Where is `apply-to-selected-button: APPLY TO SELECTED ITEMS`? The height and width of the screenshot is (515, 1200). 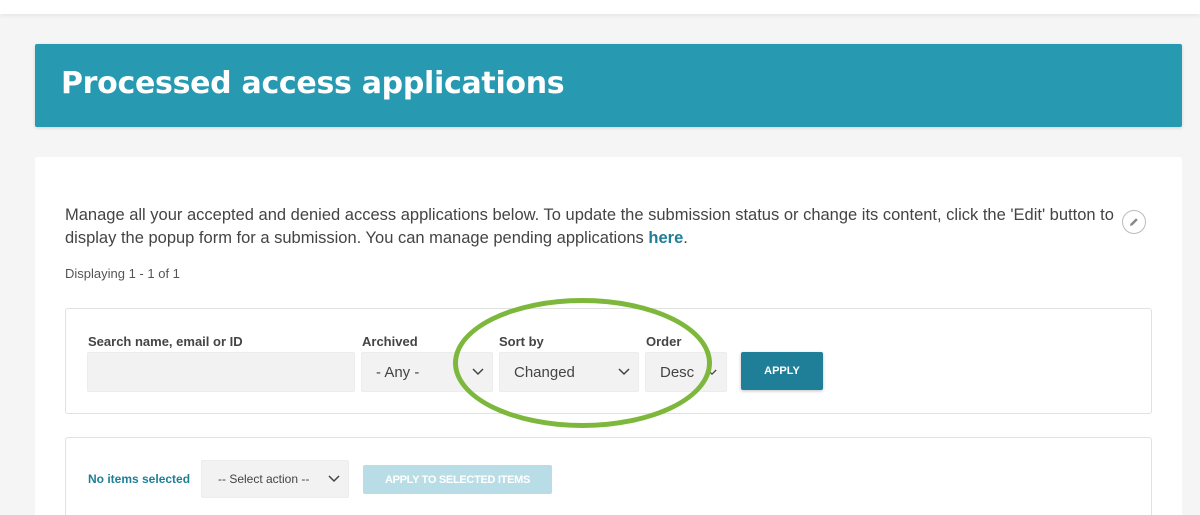 apply-to-selected-button: APPLY TO SELECTED ITEMS is located at coordinates (457, 479).